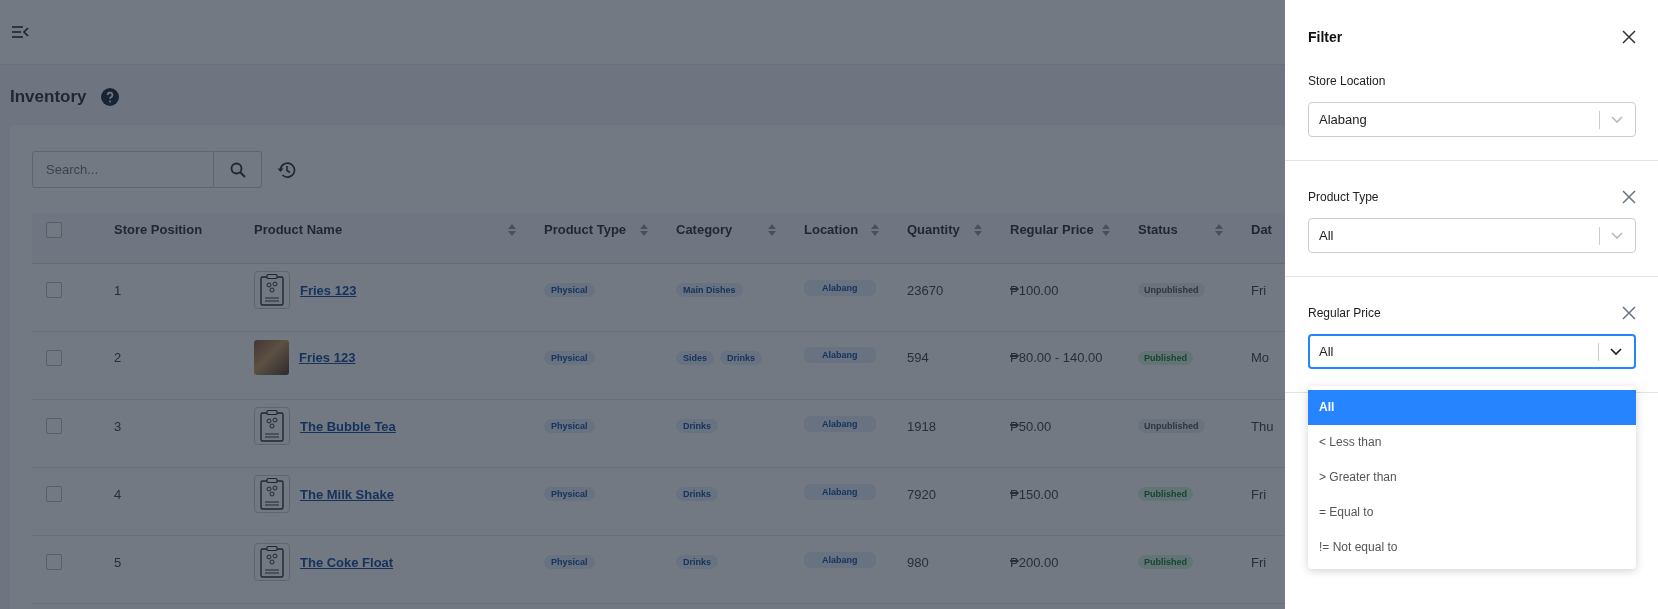  Describe the element at coordinates (921, 426) in the screenshot. I see `table-cell: 1918` at that location.